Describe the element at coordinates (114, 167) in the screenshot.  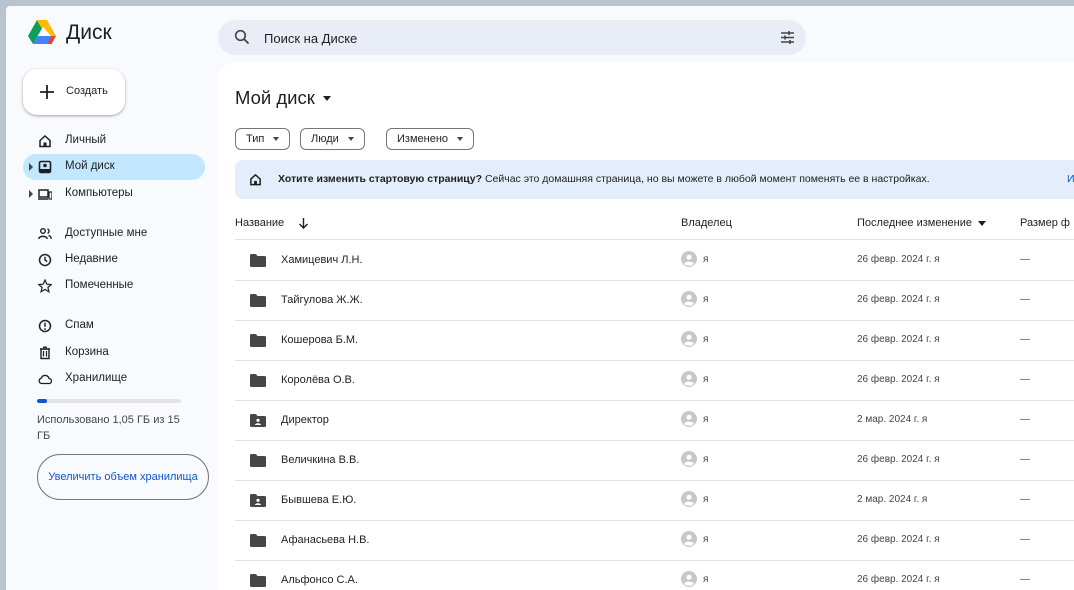
I see `sidebar-item-my-drive: Мой диск` at that location.